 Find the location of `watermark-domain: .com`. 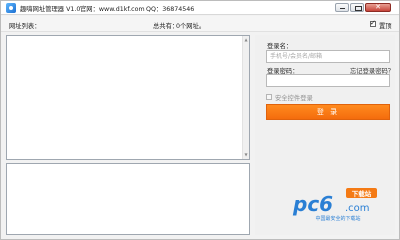

watermark-domain: .com is located at coordinates (357, 208).